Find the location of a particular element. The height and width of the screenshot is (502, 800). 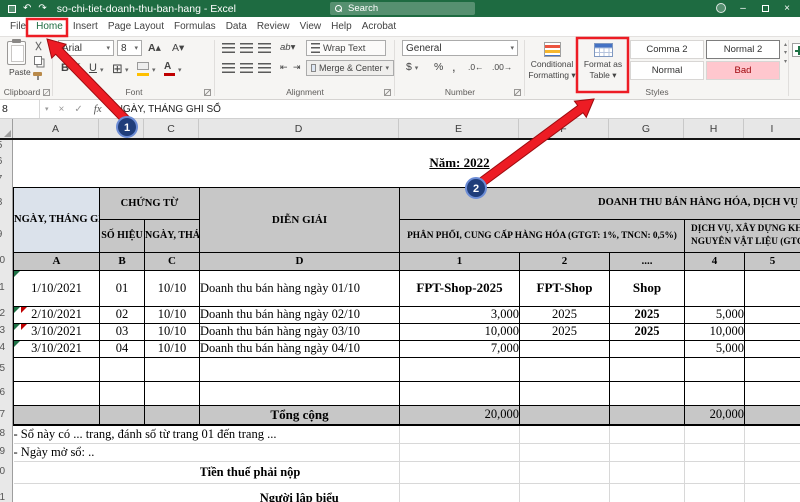

row-header: 20 is located at coordinates (6, 472).